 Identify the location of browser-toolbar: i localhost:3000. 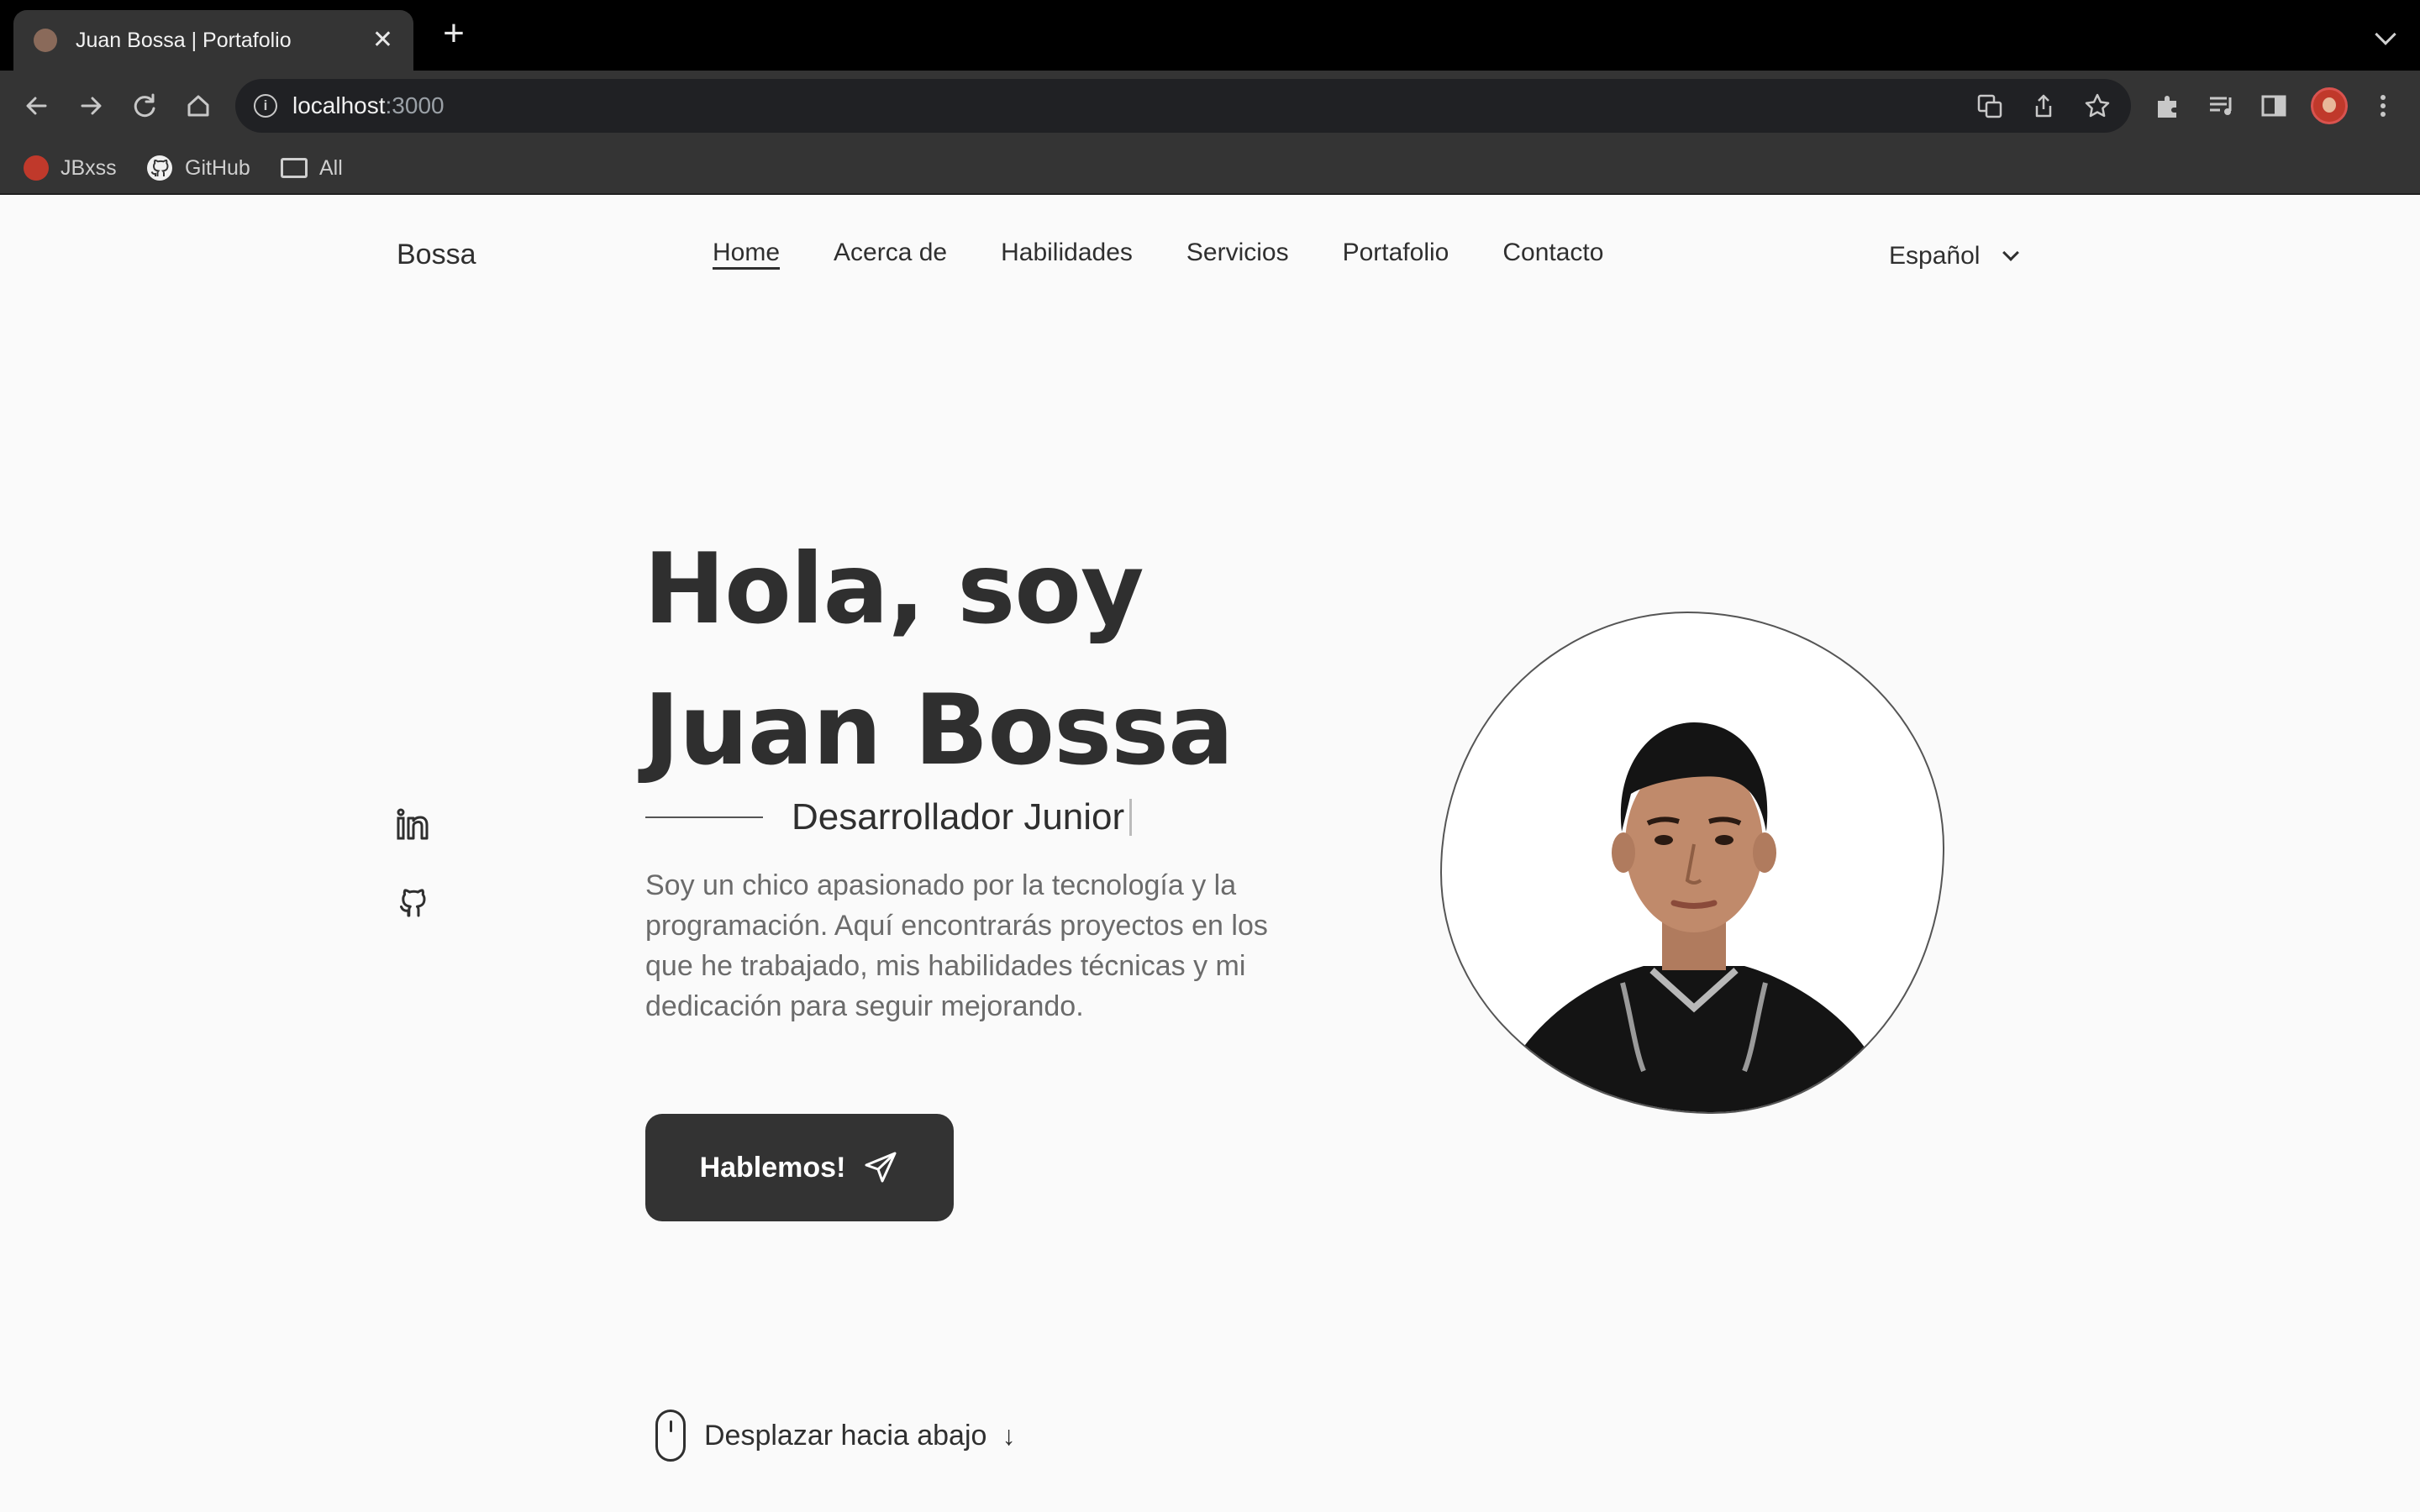
(1210, 106).